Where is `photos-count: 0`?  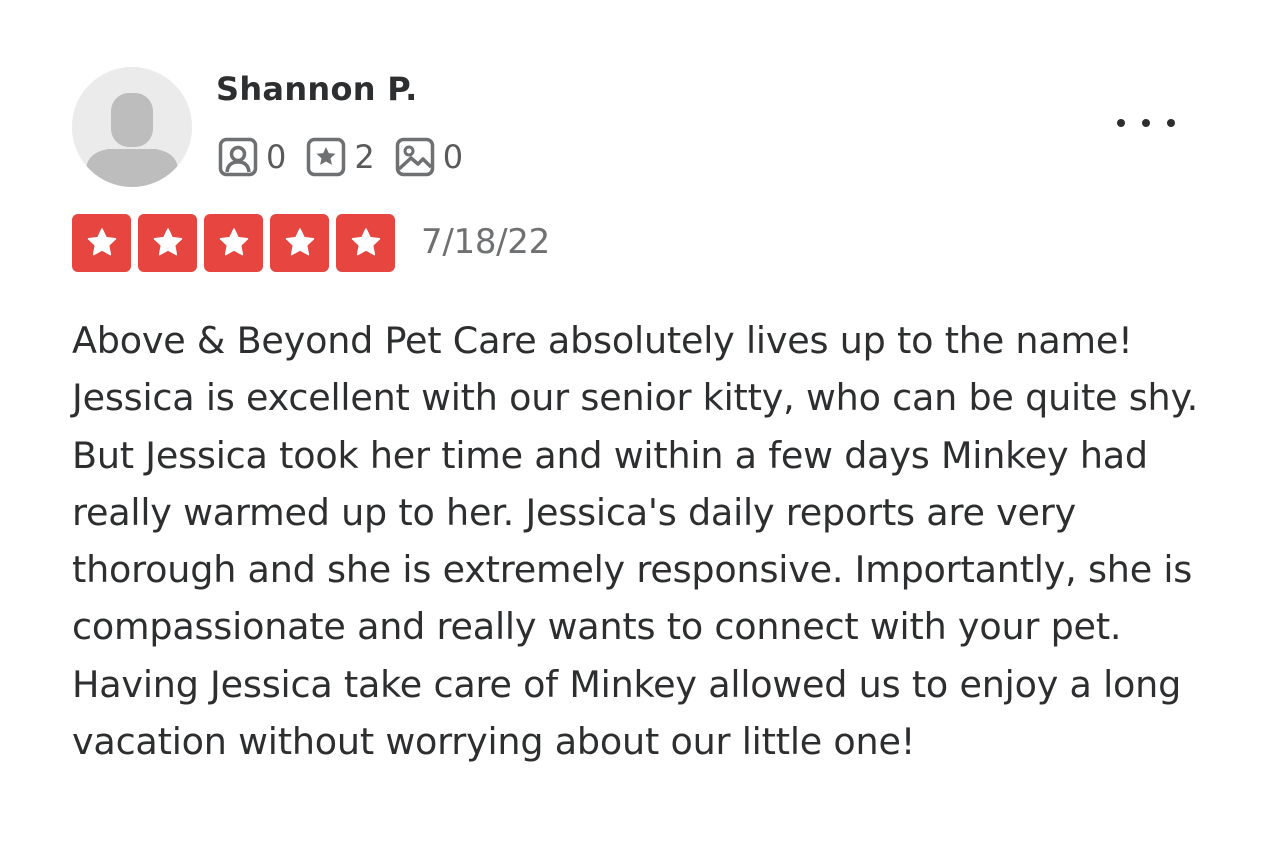 photos-count: 0 is located at coordinates (453, 157).